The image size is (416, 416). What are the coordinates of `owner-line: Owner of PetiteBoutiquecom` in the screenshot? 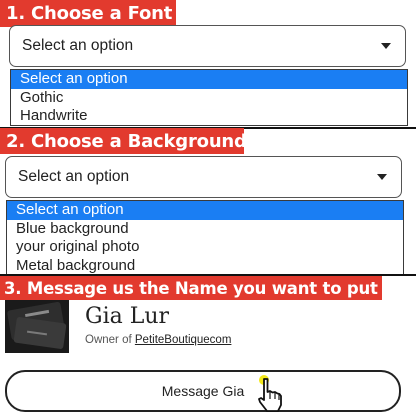 It's located at (158, 340).